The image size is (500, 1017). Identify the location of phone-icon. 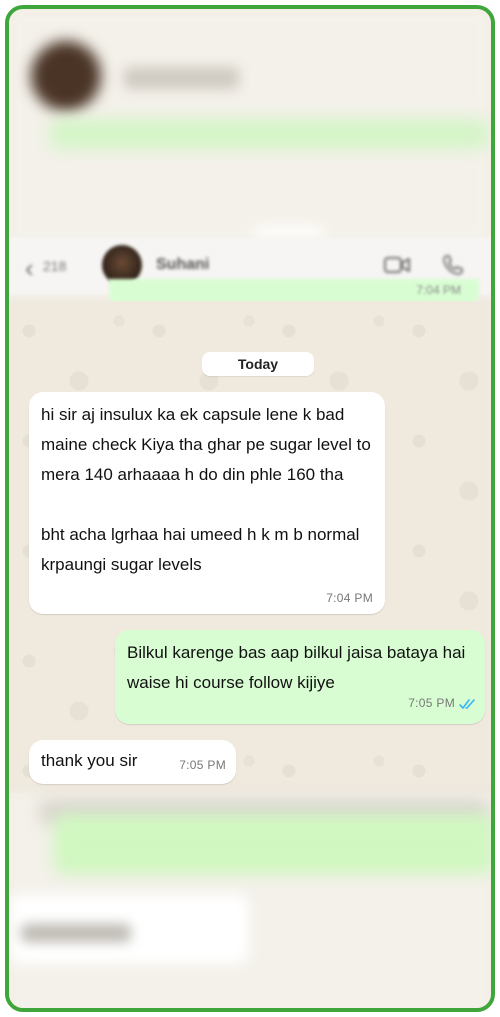
(453, 265).